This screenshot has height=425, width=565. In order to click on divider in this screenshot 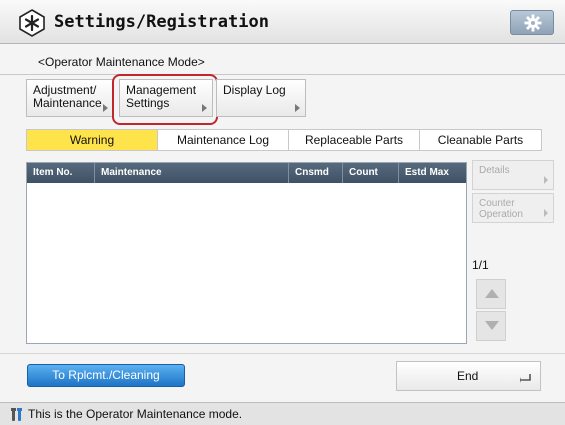, I will do `click(282, 74)`.